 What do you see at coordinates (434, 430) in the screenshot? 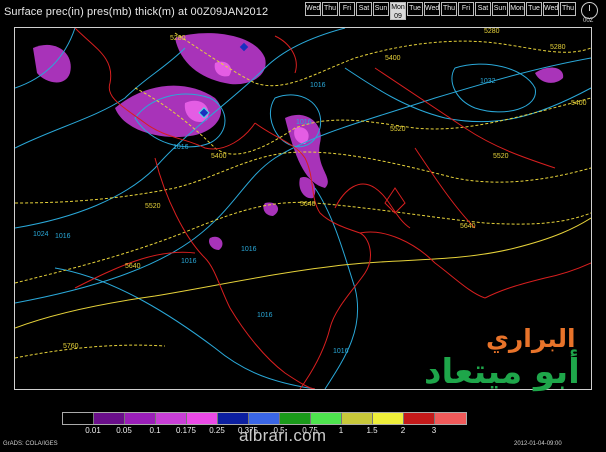
I see `legend-label: 3` at bounding box center [434, 430].